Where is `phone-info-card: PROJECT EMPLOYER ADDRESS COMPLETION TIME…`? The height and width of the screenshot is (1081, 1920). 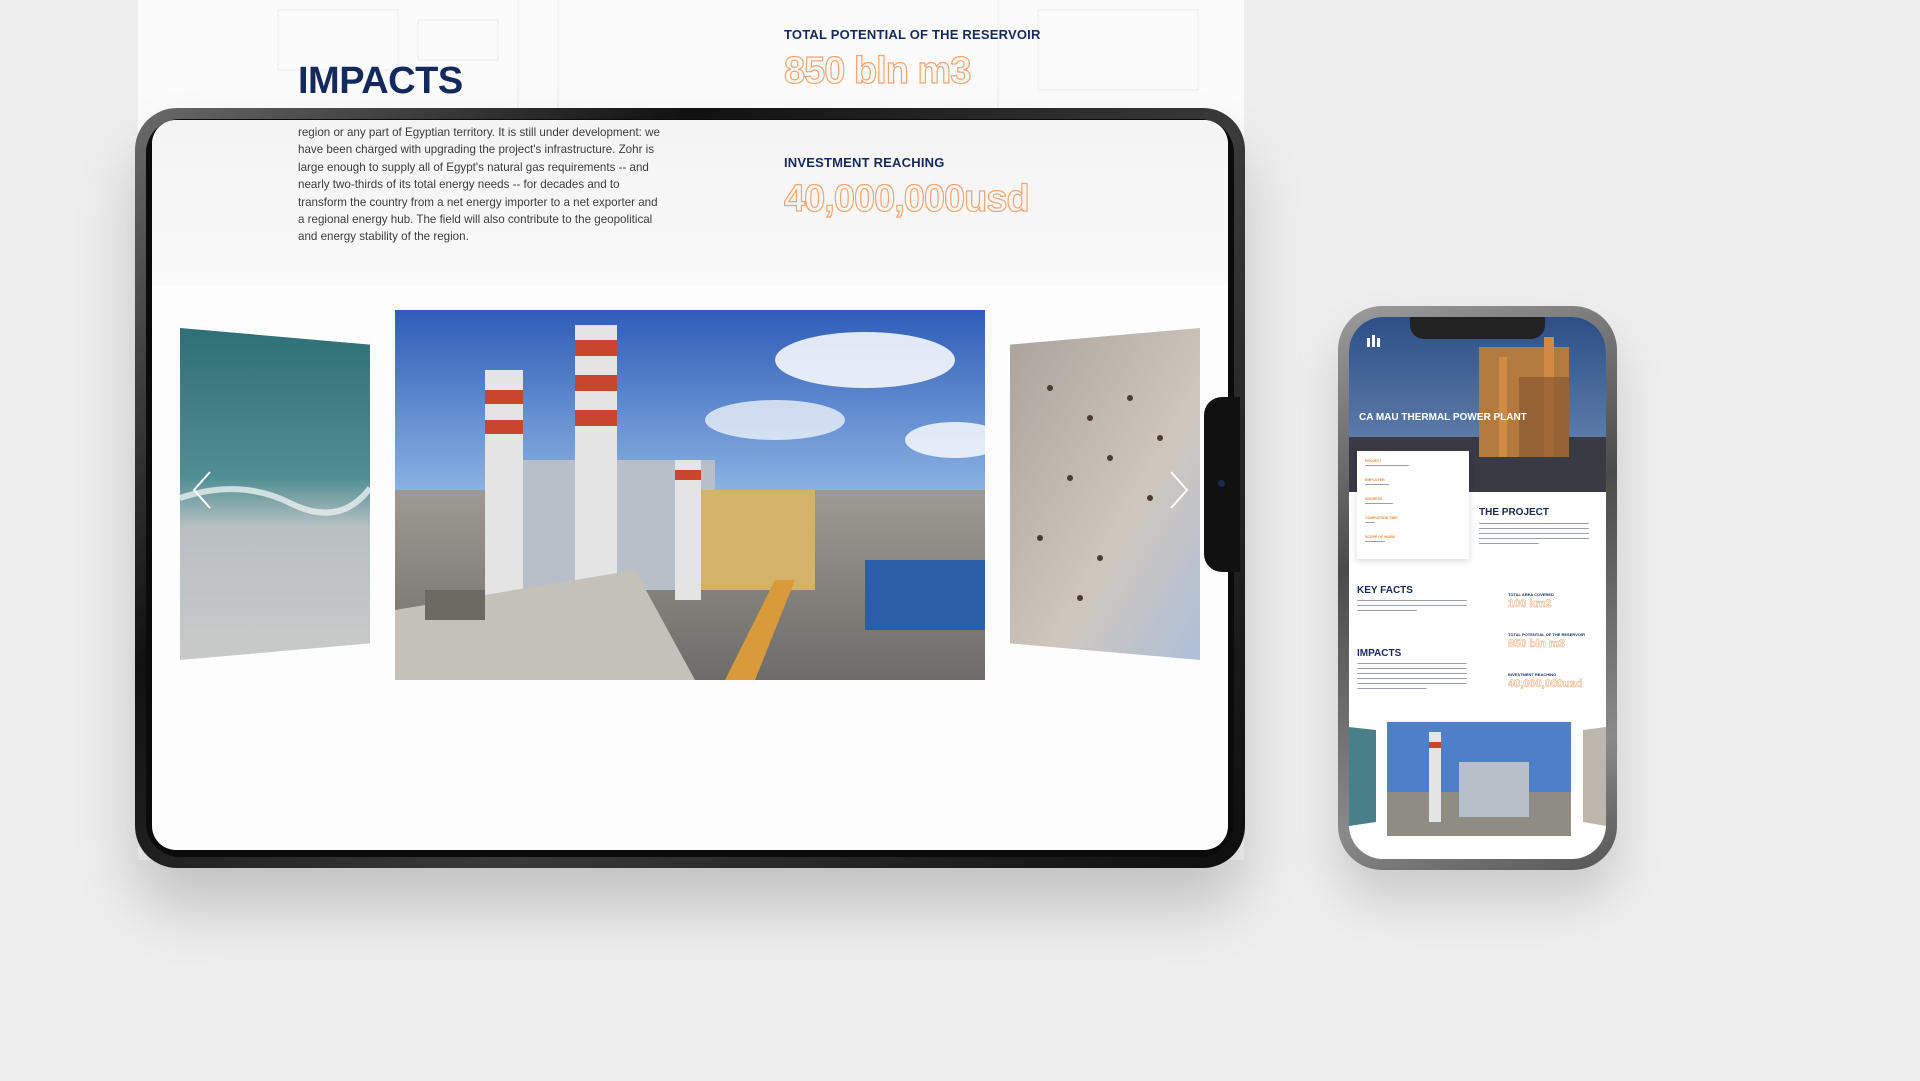
phone-info-card: PROJECT EMPLOYER ADDRESS COMPLETION TIME… is located at coordinates (1413, 505).